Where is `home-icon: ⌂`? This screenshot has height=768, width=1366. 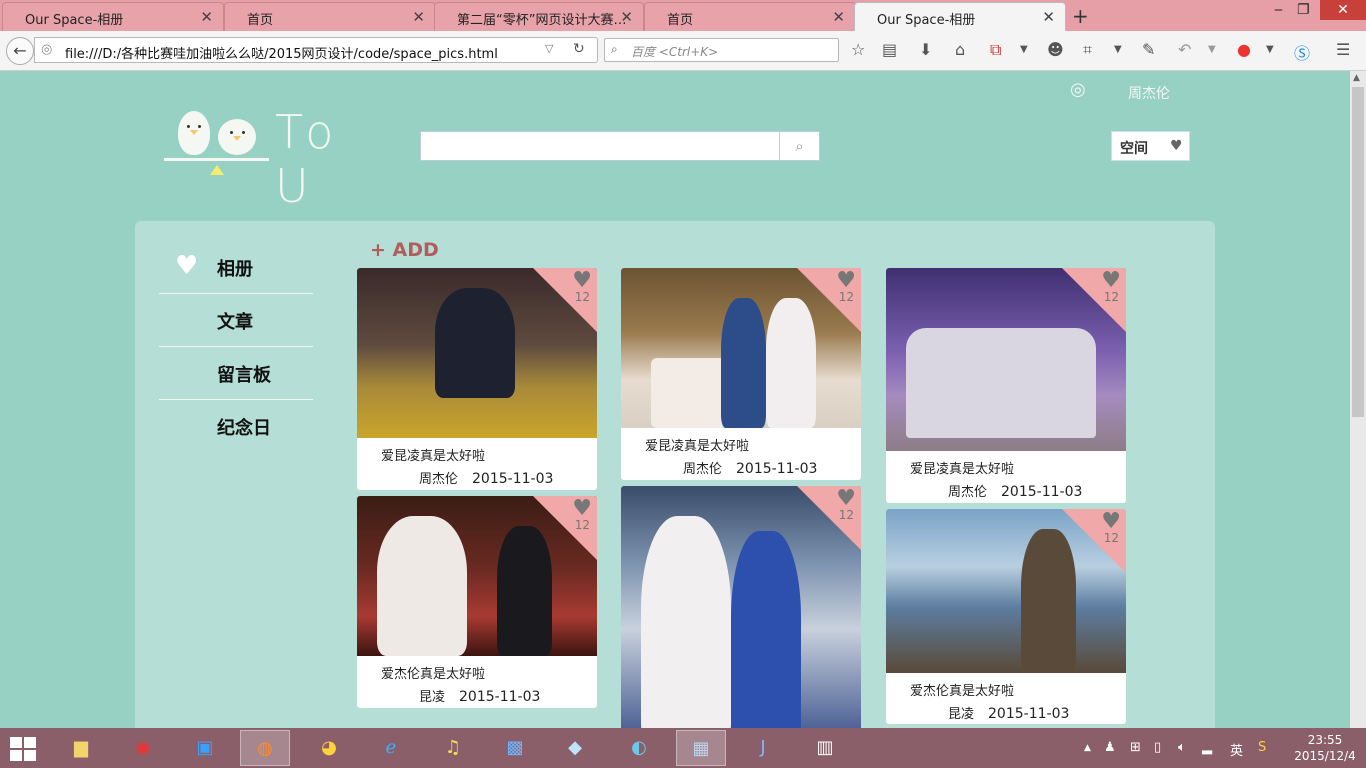 home-icon: ⌂ is located at coordinates (960, 49).